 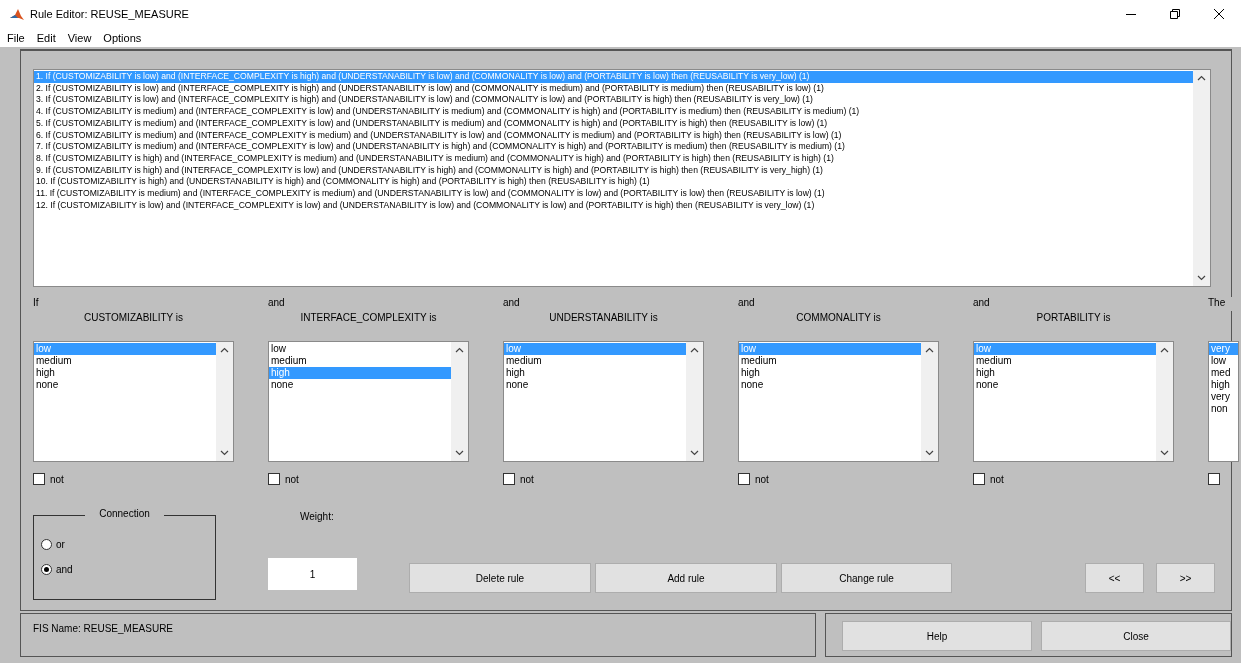 I want to click on rule-item: 5. If (CUSTOMIZABILITY is medium) and (INTERFACE_COMPLEXITY is low) and (UNDERSTANABILITY is medium) and (COMMONALITY is high) and (PORTABILITY is high) then (REUSABILITY is low) (1), so click(x=613, y=123).